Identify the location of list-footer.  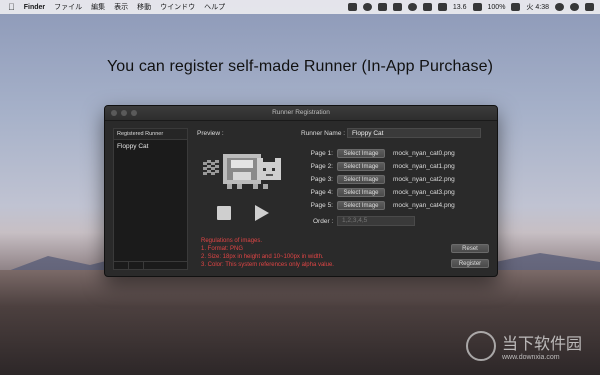
(150, 265).